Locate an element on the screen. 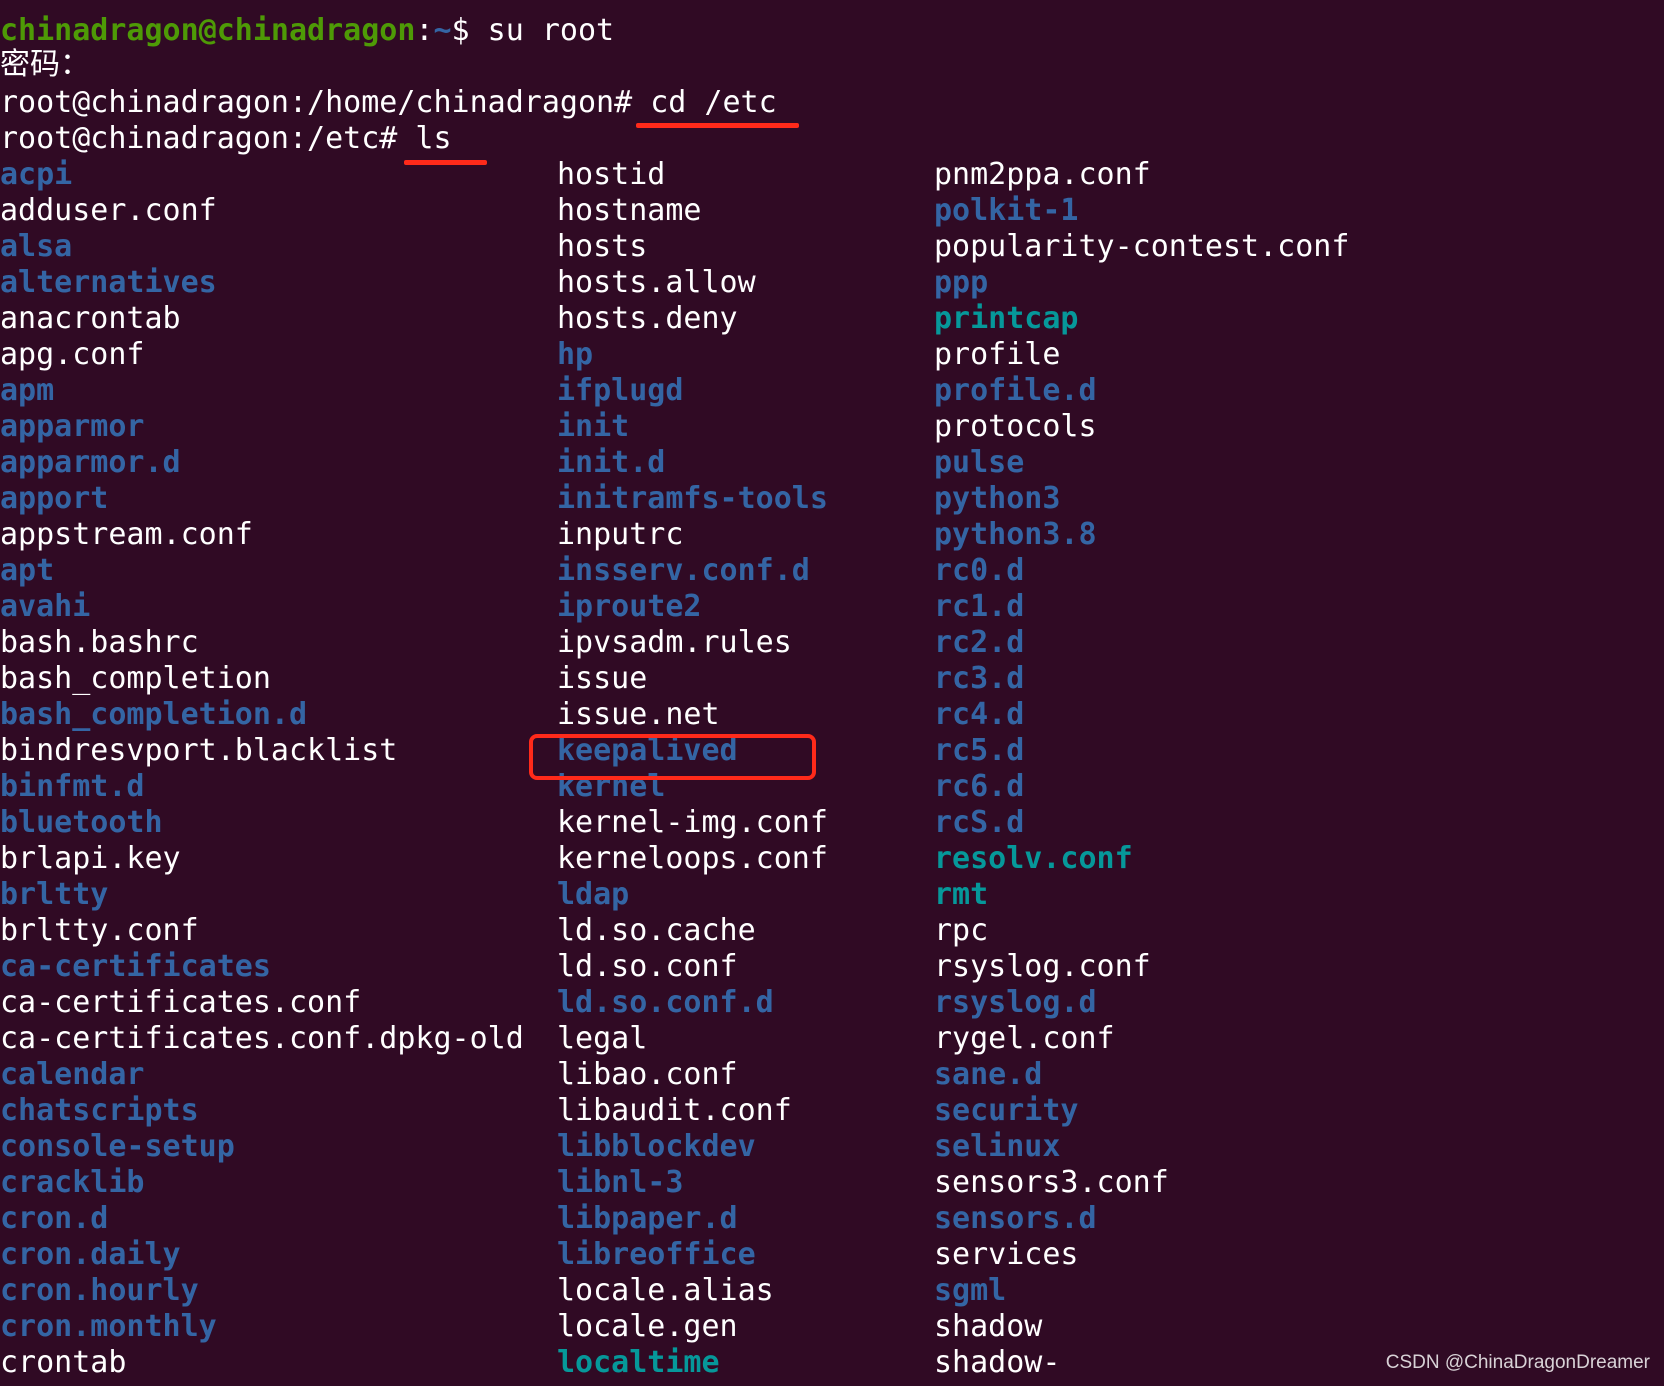  file-entry-cron-monthly: cron.monthly is located at coordinates (108, 1326).